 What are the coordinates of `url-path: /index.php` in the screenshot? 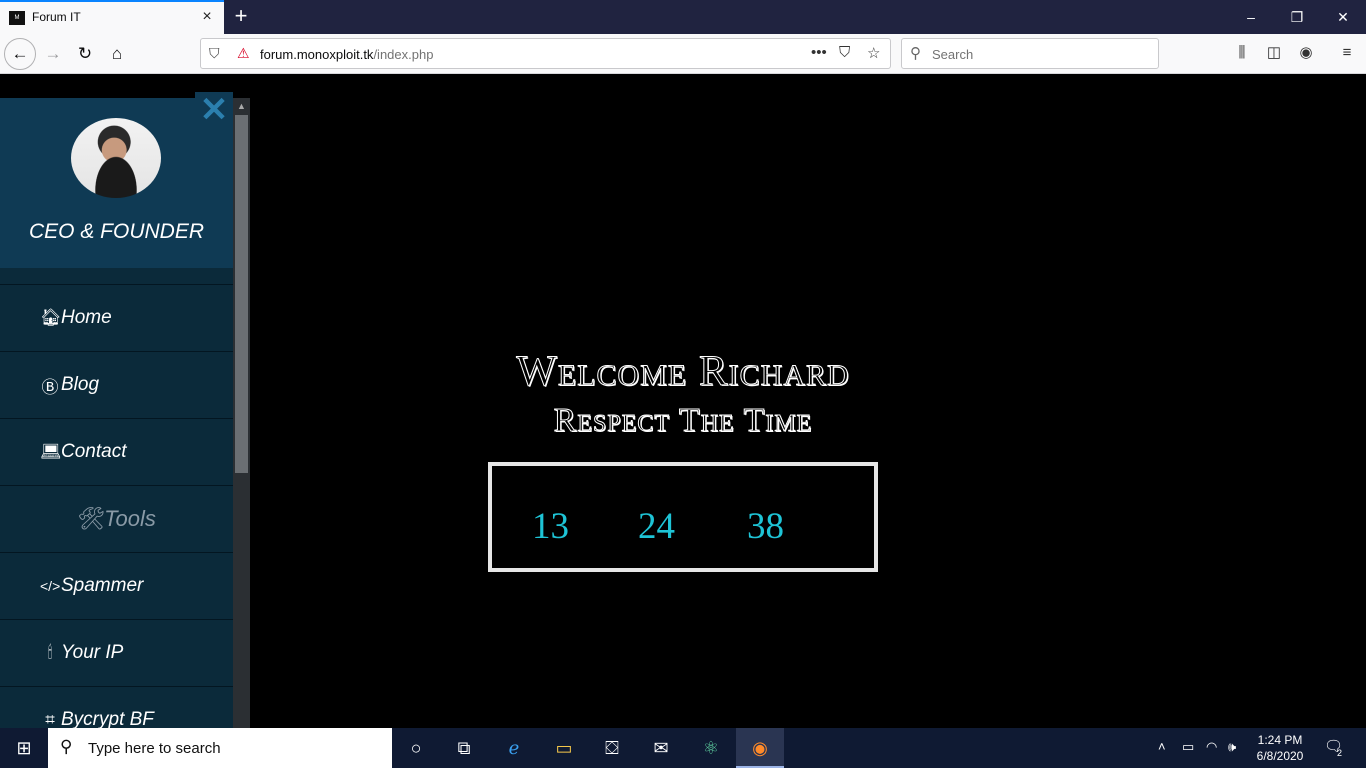 It's located at (403, 54).